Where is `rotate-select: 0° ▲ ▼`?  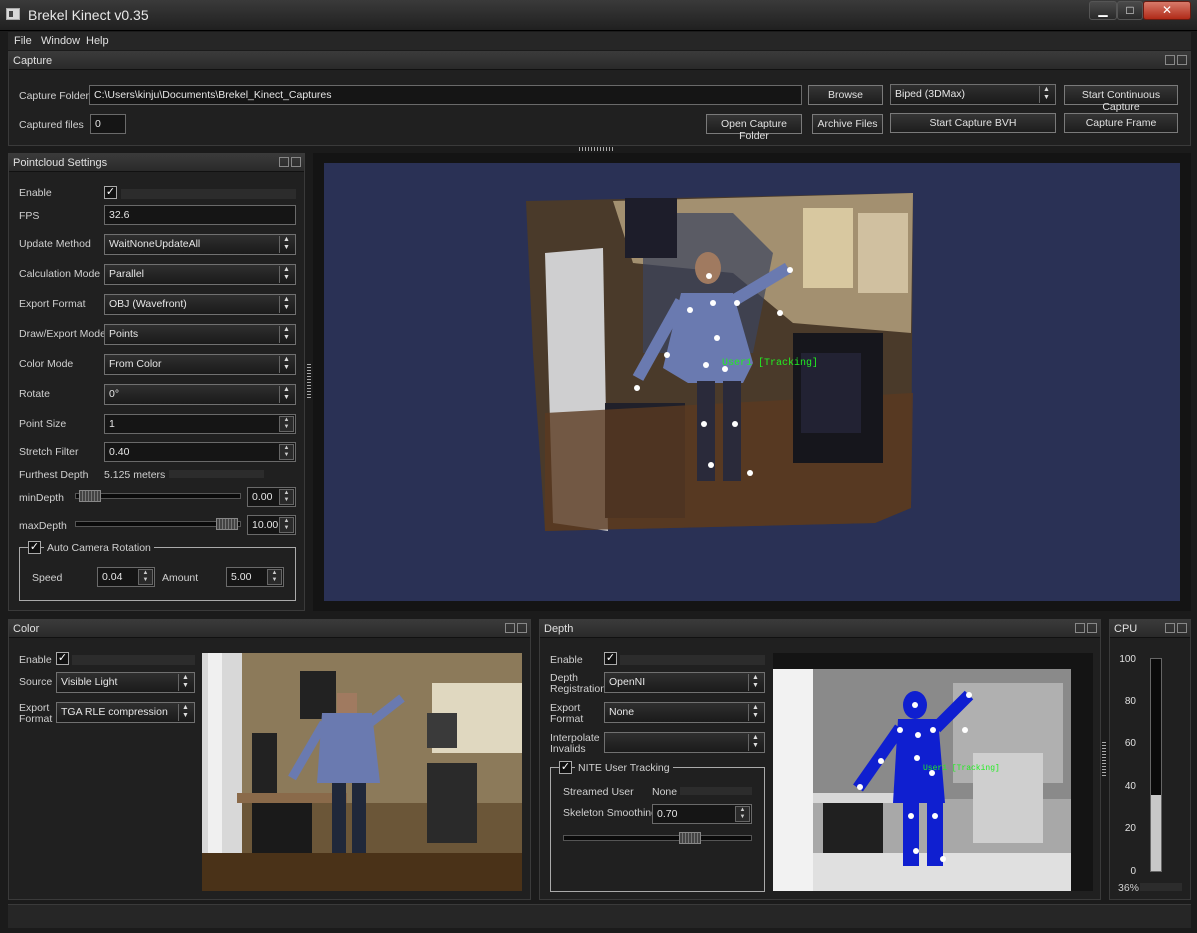
rotate-select: 0° ▲ ▼ is located at coordinates (200, 394).